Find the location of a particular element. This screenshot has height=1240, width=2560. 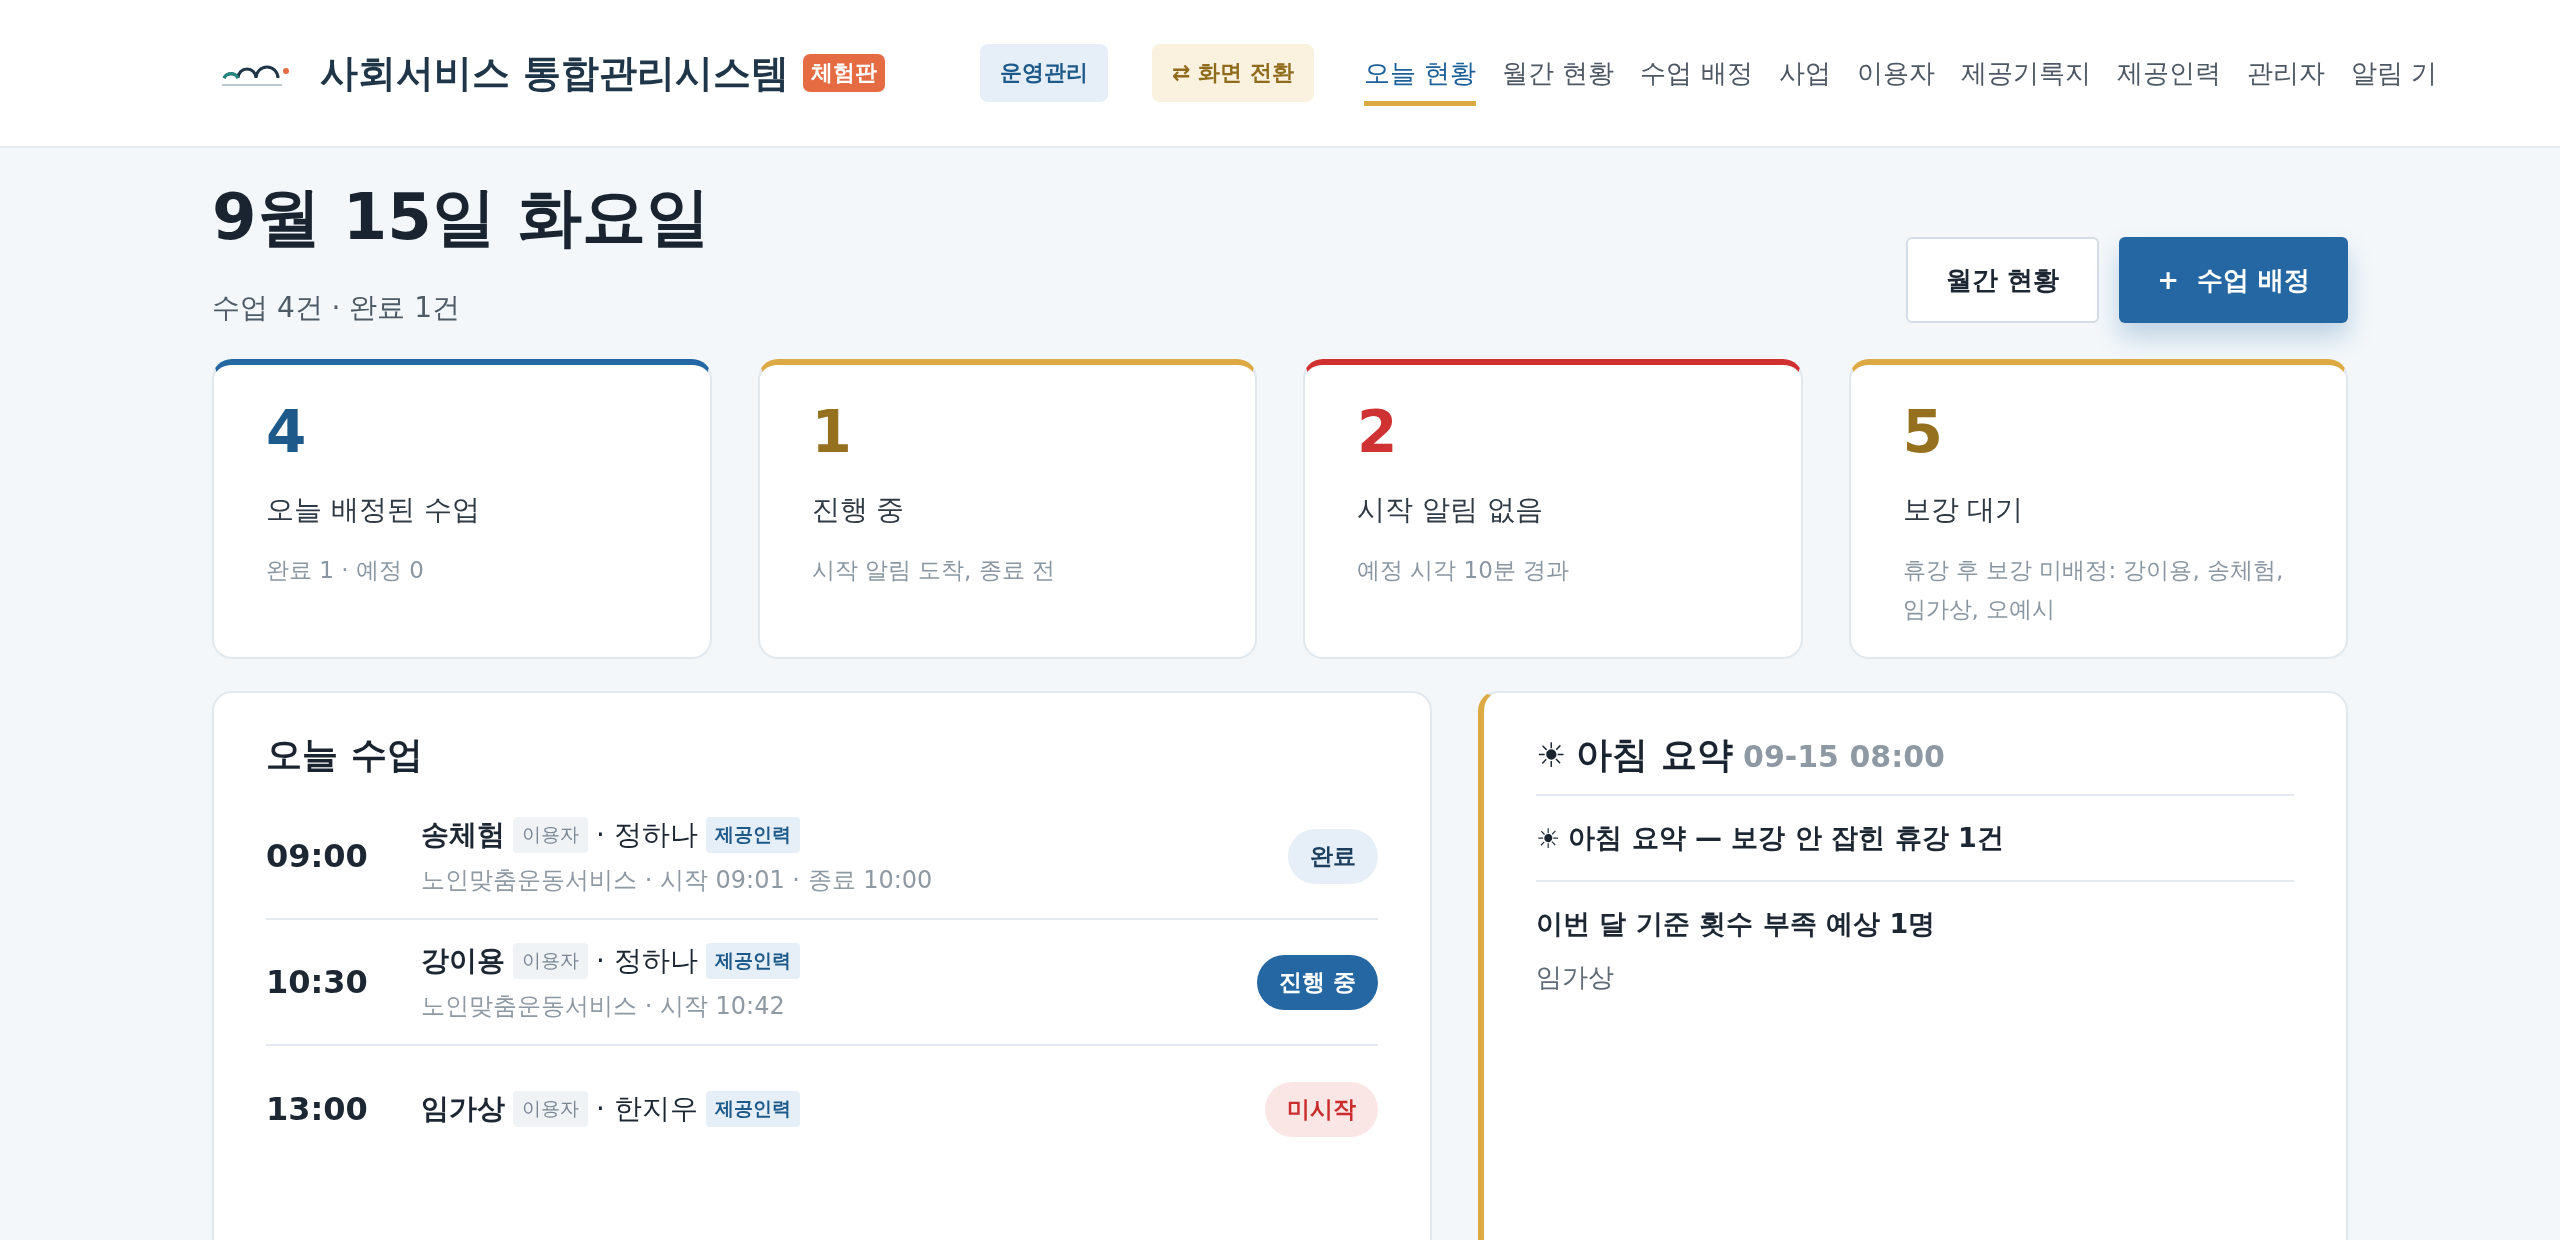

client-name: 송체험 is located at coordinates (463, 835).